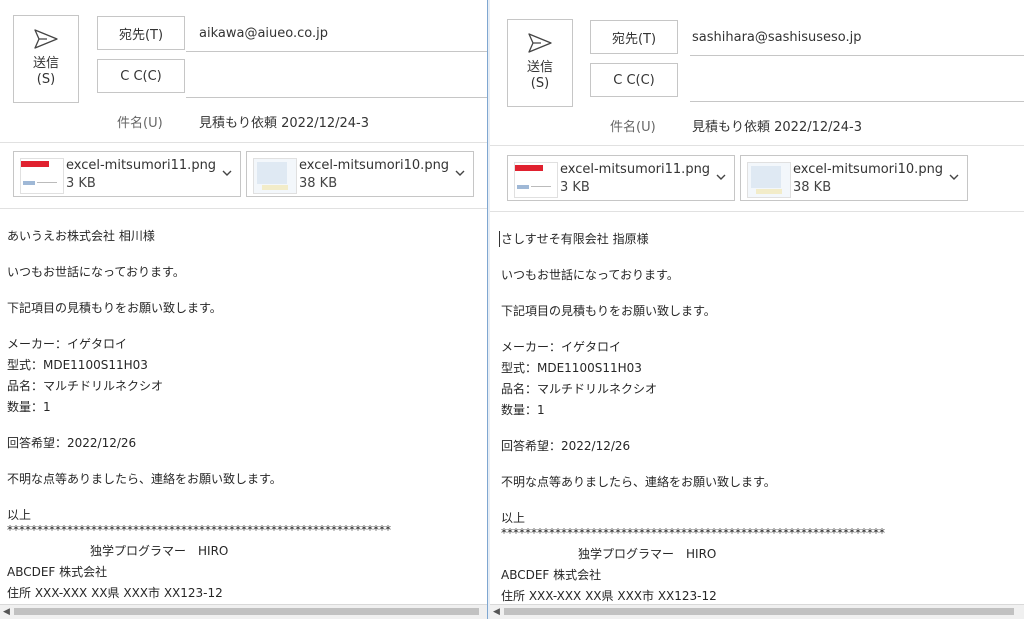  What do you see at coordinates (115, 593) in the screenshot?
I see `signature-address: 住所 XXX-XXX XX県 XXX市 XX123-12` at bounding box center [115, 593].